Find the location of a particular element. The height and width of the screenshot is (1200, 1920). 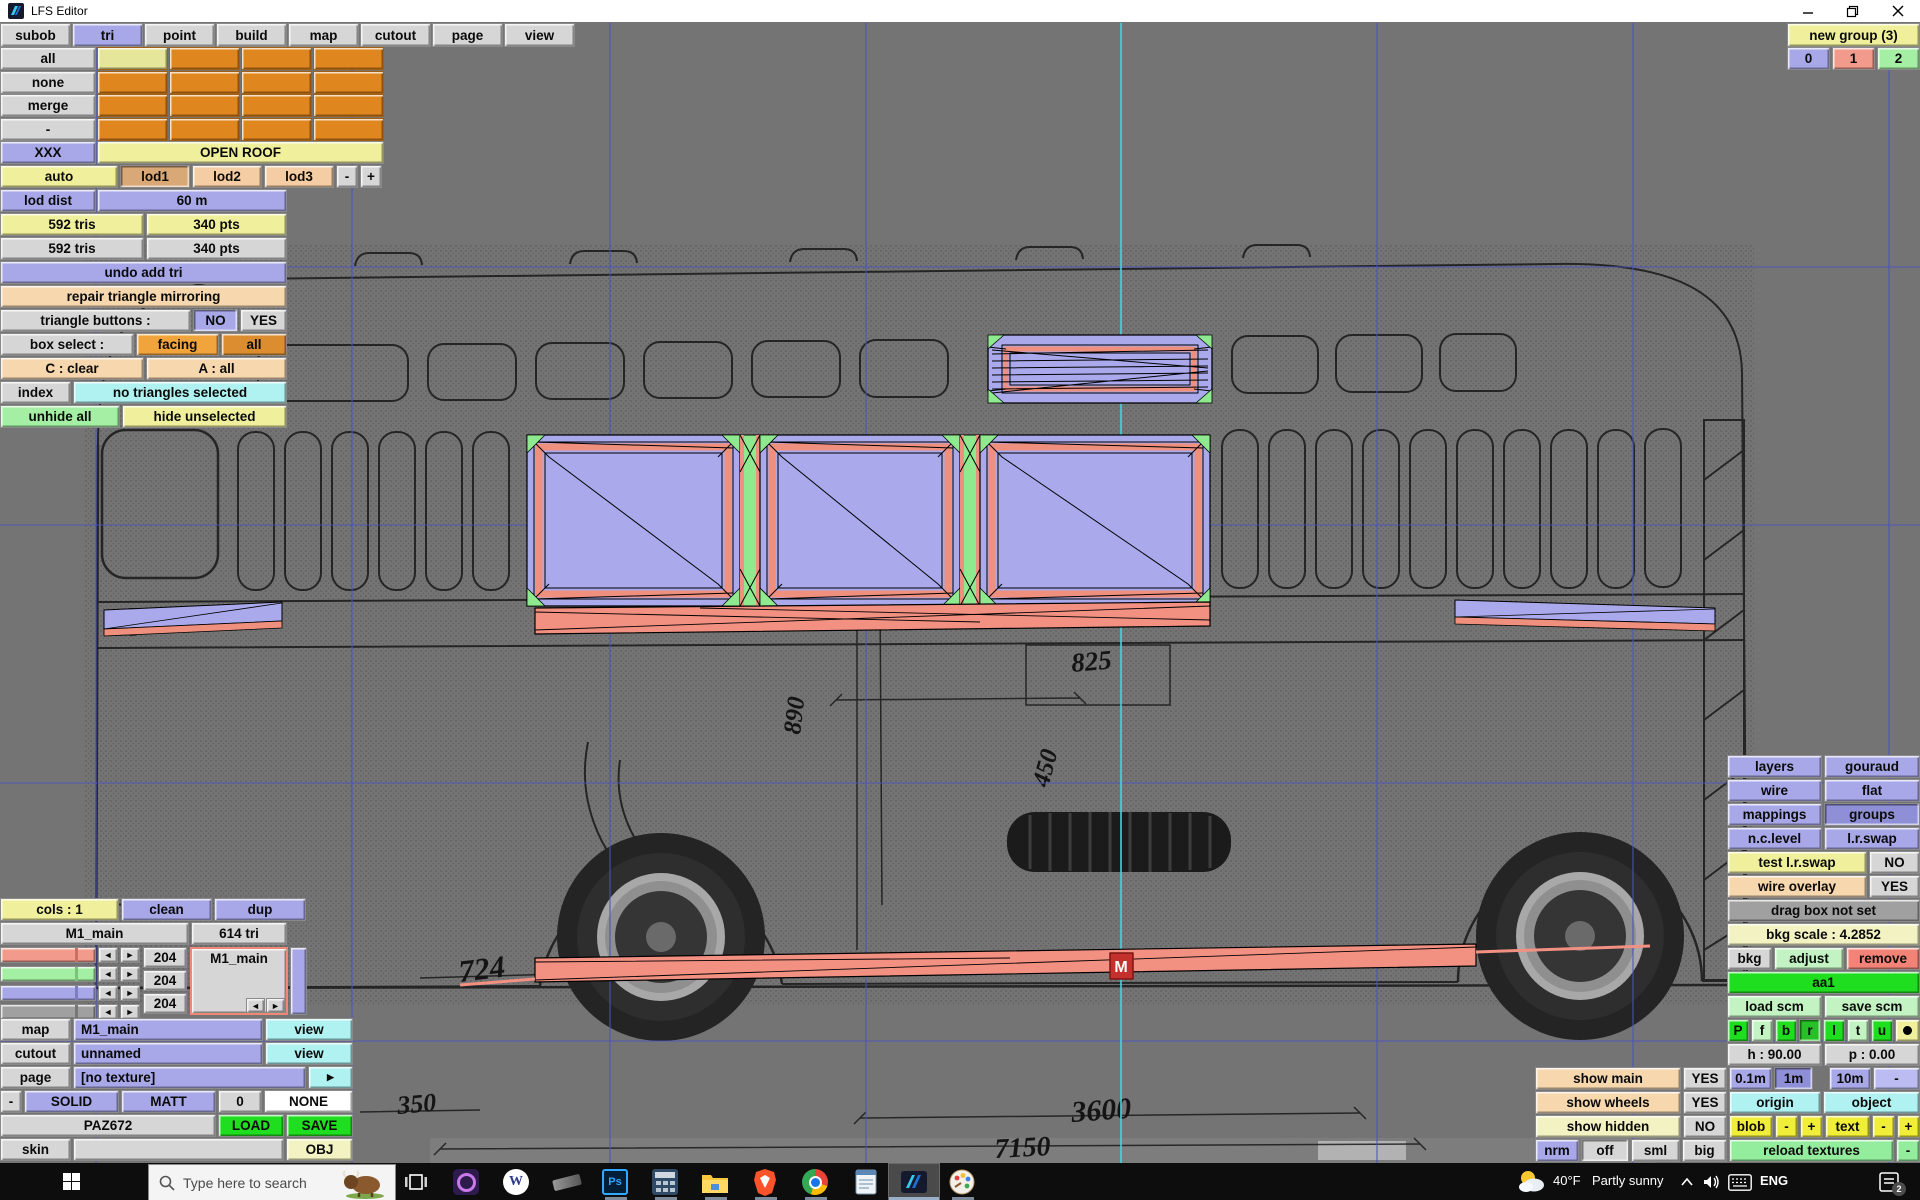

show-wheels-value: YES is located at coordinates (1705, 1102).